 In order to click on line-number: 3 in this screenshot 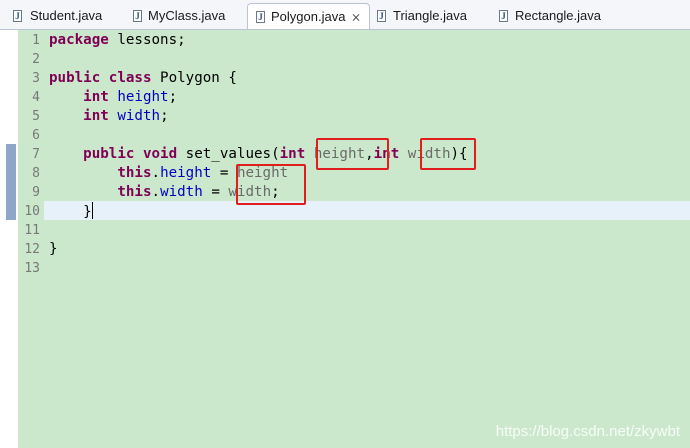, I will do `click(36, 78)`.